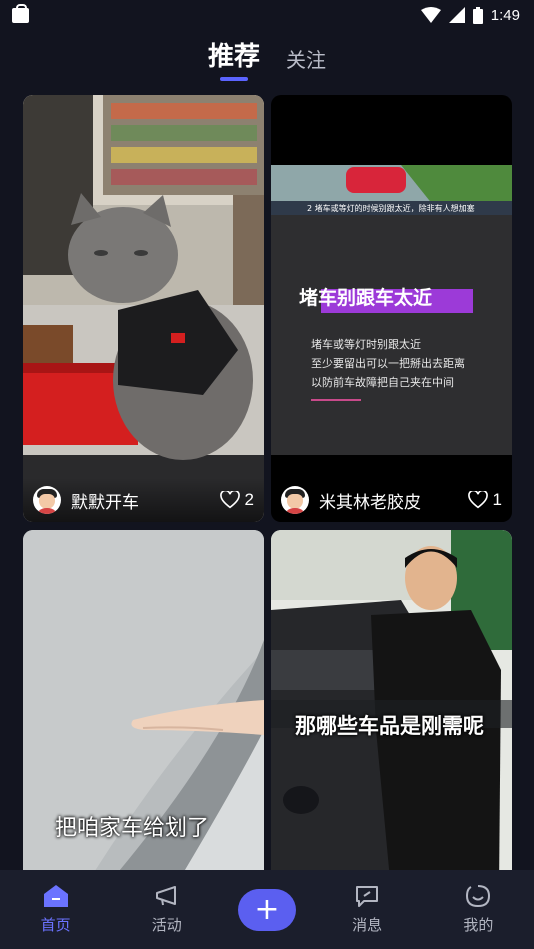 The width and height of the screenshot is (534, 949). What do you see at coordinates (478, 909) in the screenshot?
I see `nav-mine: 我的` at bounding box center [478, 909].